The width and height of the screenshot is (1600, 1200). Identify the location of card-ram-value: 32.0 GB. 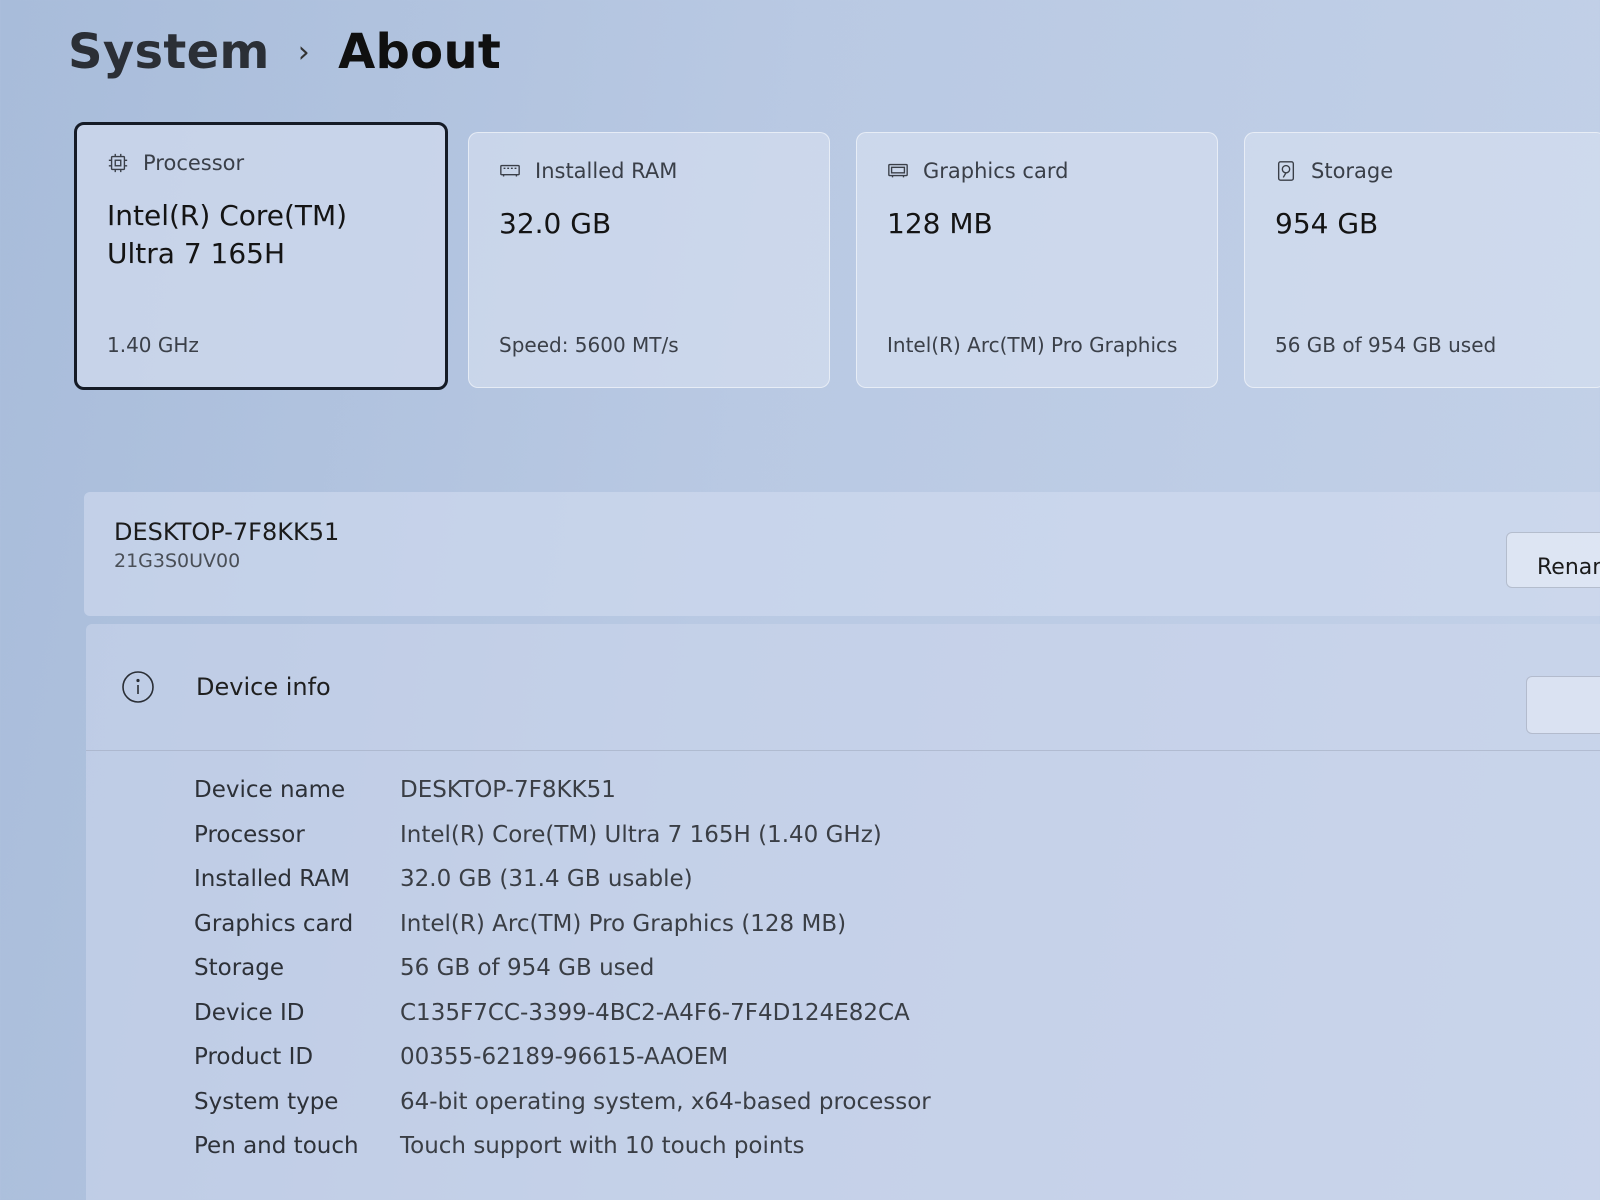
(555, 223).